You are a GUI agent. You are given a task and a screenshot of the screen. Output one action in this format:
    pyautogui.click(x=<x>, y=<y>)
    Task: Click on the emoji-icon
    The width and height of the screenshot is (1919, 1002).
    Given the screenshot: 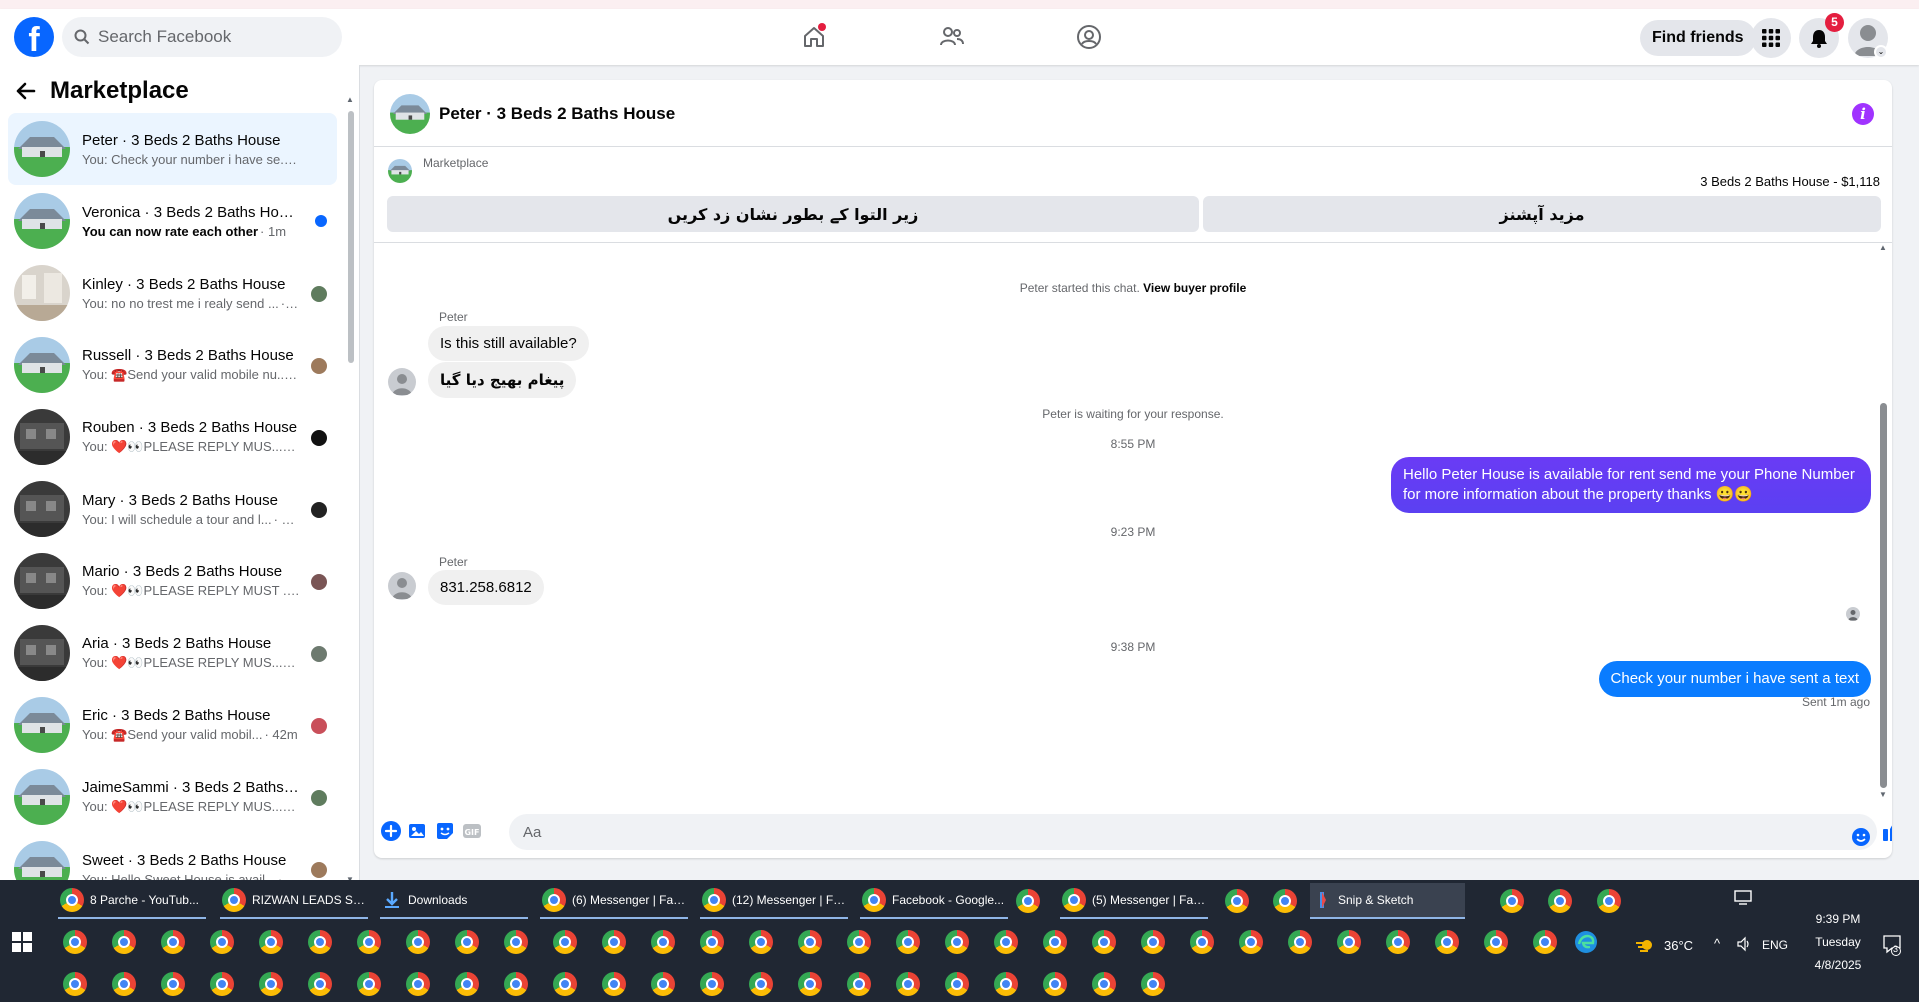 What is the action you would take?
    pyautogui.click(x=1861, y=837)
    